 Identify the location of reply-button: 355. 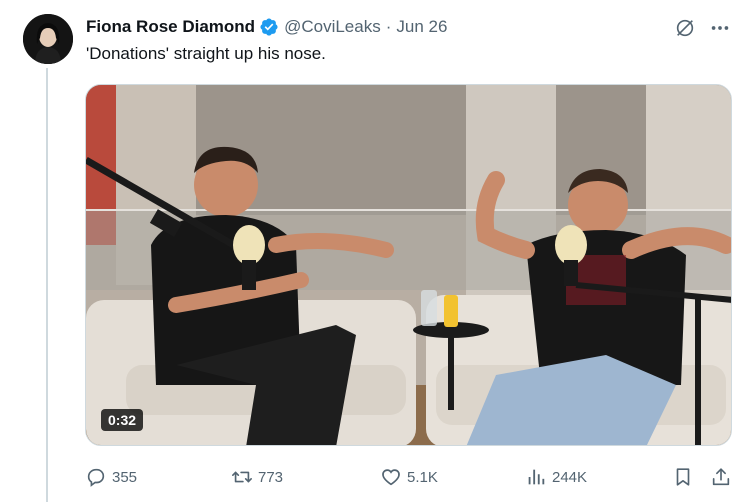
(111, 477).